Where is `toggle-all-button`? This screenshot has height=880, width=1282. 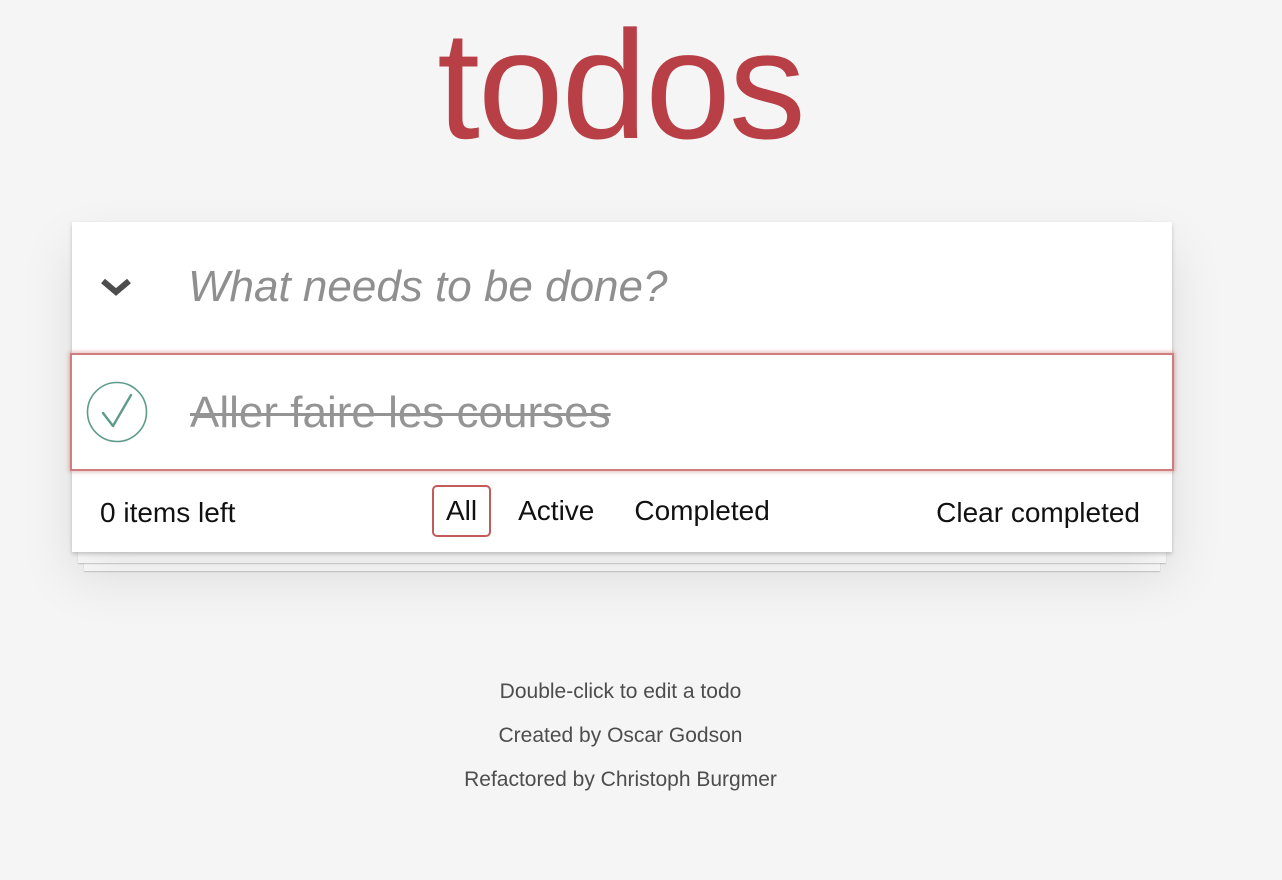
toggle-all-button is located at coordinates (116, 286).